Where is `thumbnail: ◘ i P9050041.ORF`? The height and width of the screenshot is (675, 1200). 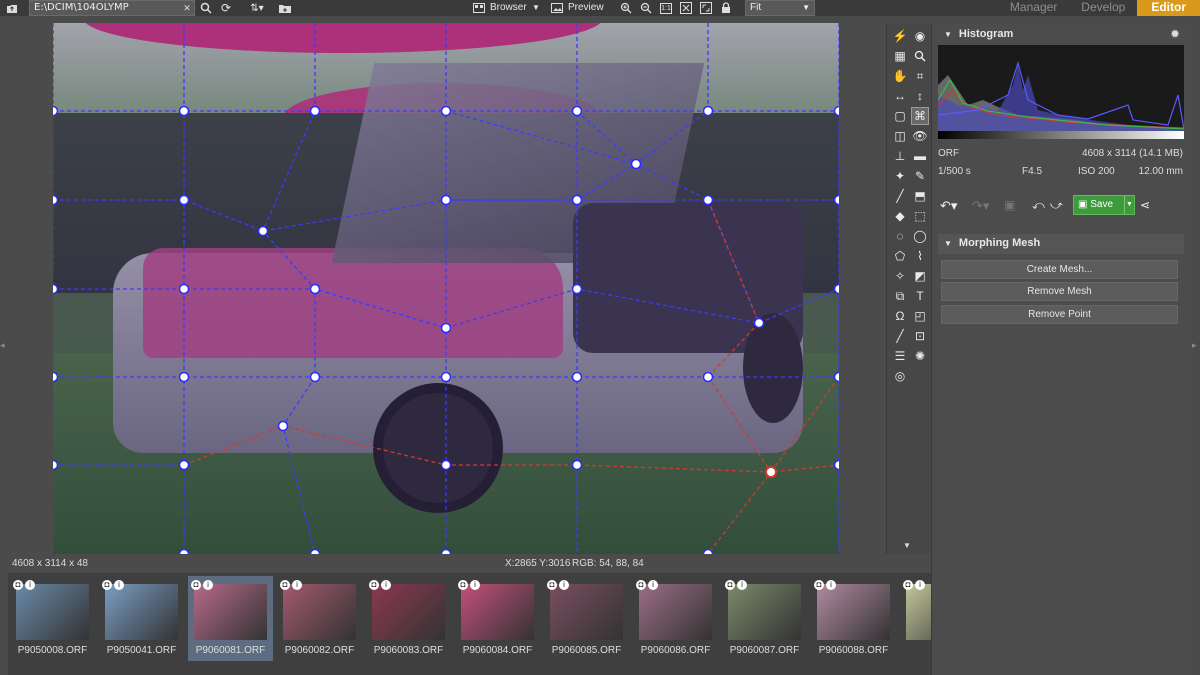
thumbnail: ◘ i P9050041.ORF is located at coordinates (141, 618).